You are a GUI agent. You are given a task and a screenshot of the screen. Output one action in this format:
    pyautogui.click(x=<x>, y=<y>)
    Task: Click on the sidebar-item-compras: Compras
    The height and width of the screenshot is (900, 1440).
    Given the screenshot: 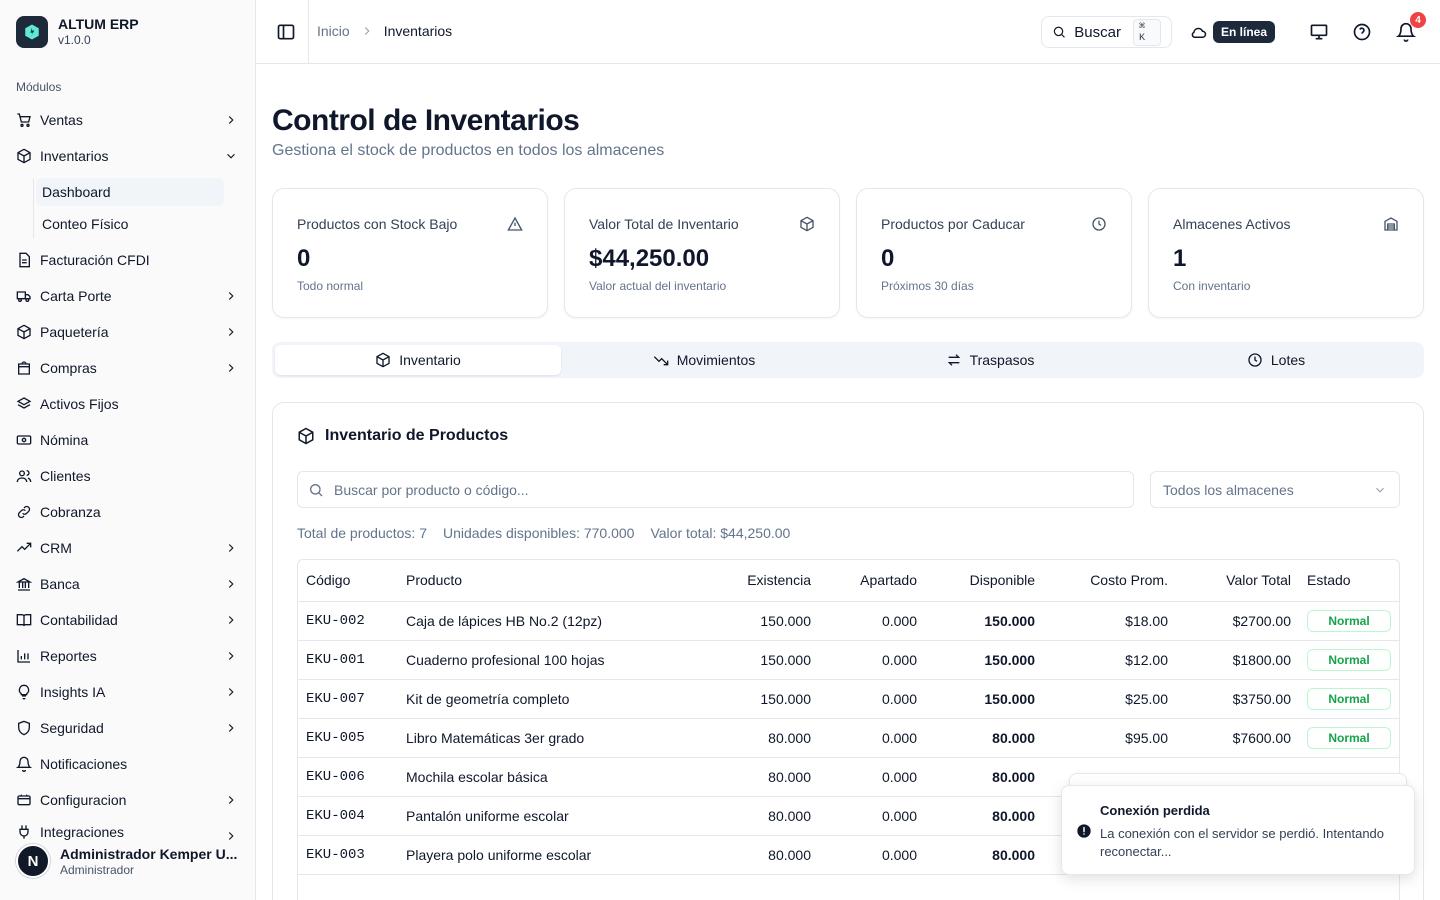 What is the action you would take?
    pyautogui.click(x=128, y=368)
    